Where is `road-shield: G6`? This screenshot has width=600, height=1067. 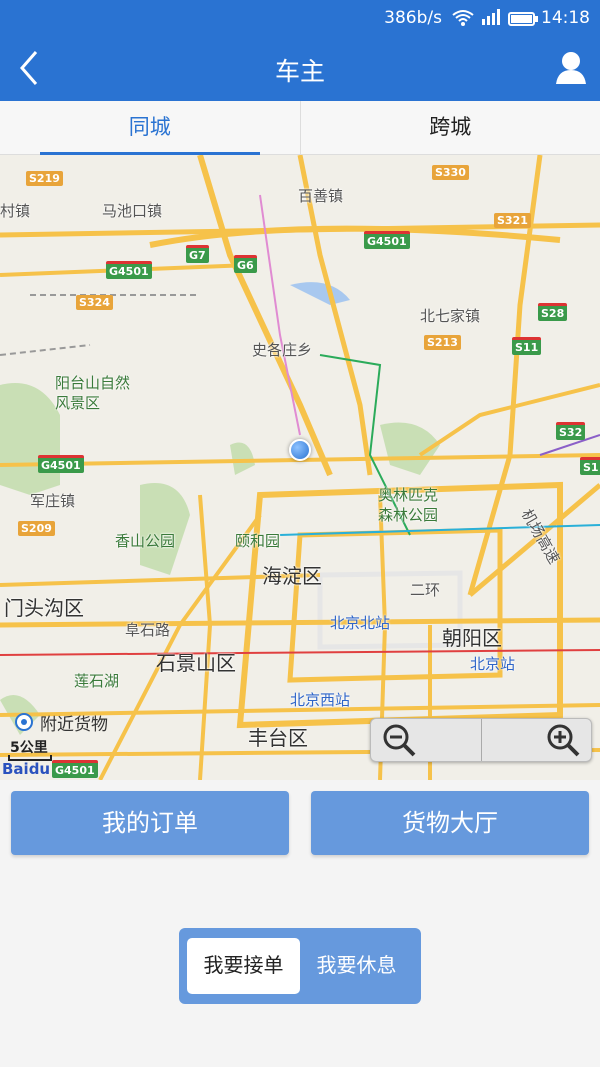
road-shield: G6 is located at coordinates (245, 264).